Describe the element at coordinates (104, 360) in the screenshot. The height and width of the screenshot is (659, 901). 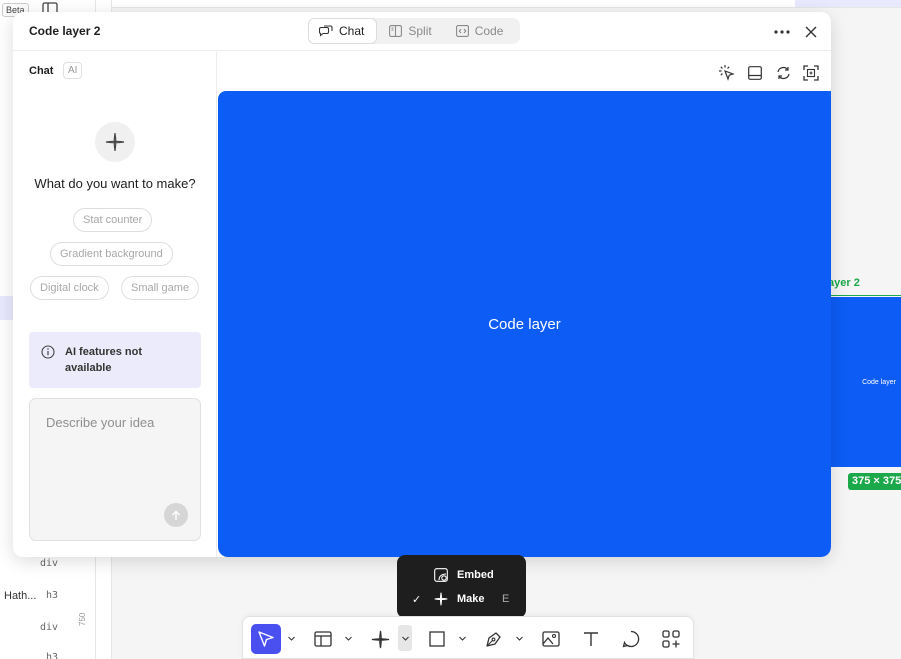
I see `notice-text: AI features not available` at that location.